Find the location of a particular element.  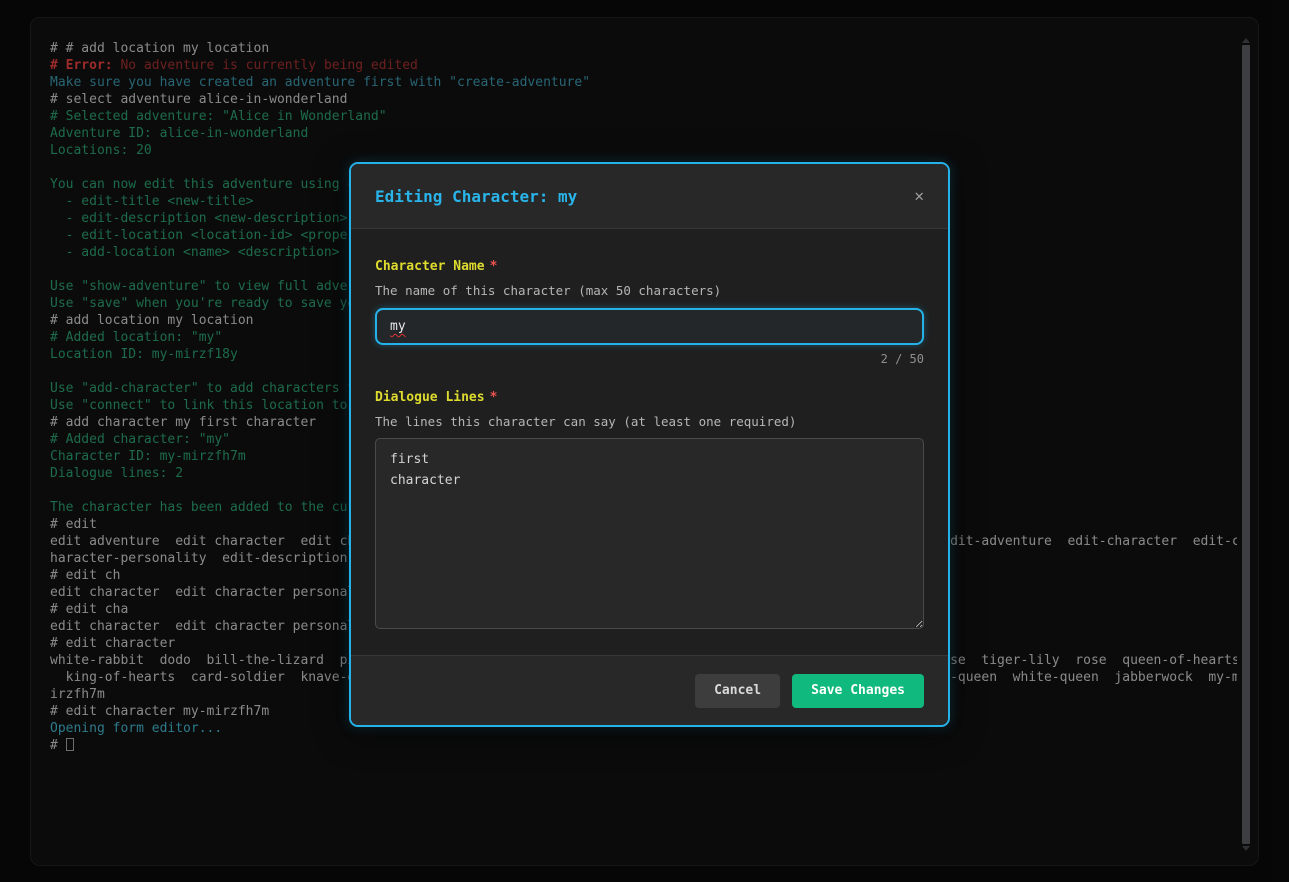

label-text: Dialogue Lines is located at coordinates (430, 397).